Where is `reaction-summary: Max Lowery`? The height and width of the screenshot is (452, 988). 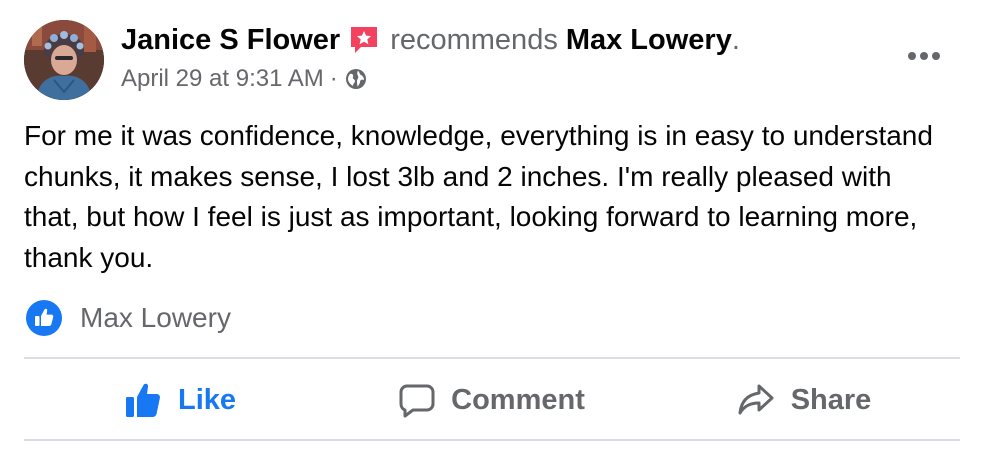 reaction-summary: Max Lowery is located at coordinates (128, 318).